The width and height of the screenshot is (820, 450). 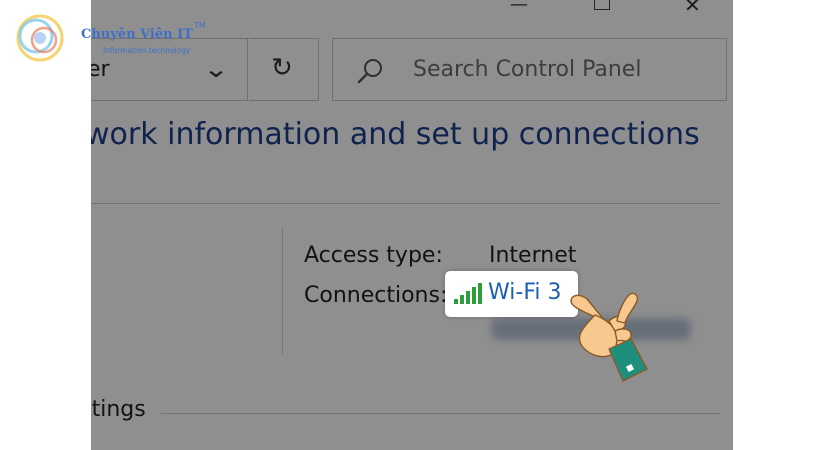 I want to click on wifi-link-text: Wi-Fi 3, so click(x=524, y=292).